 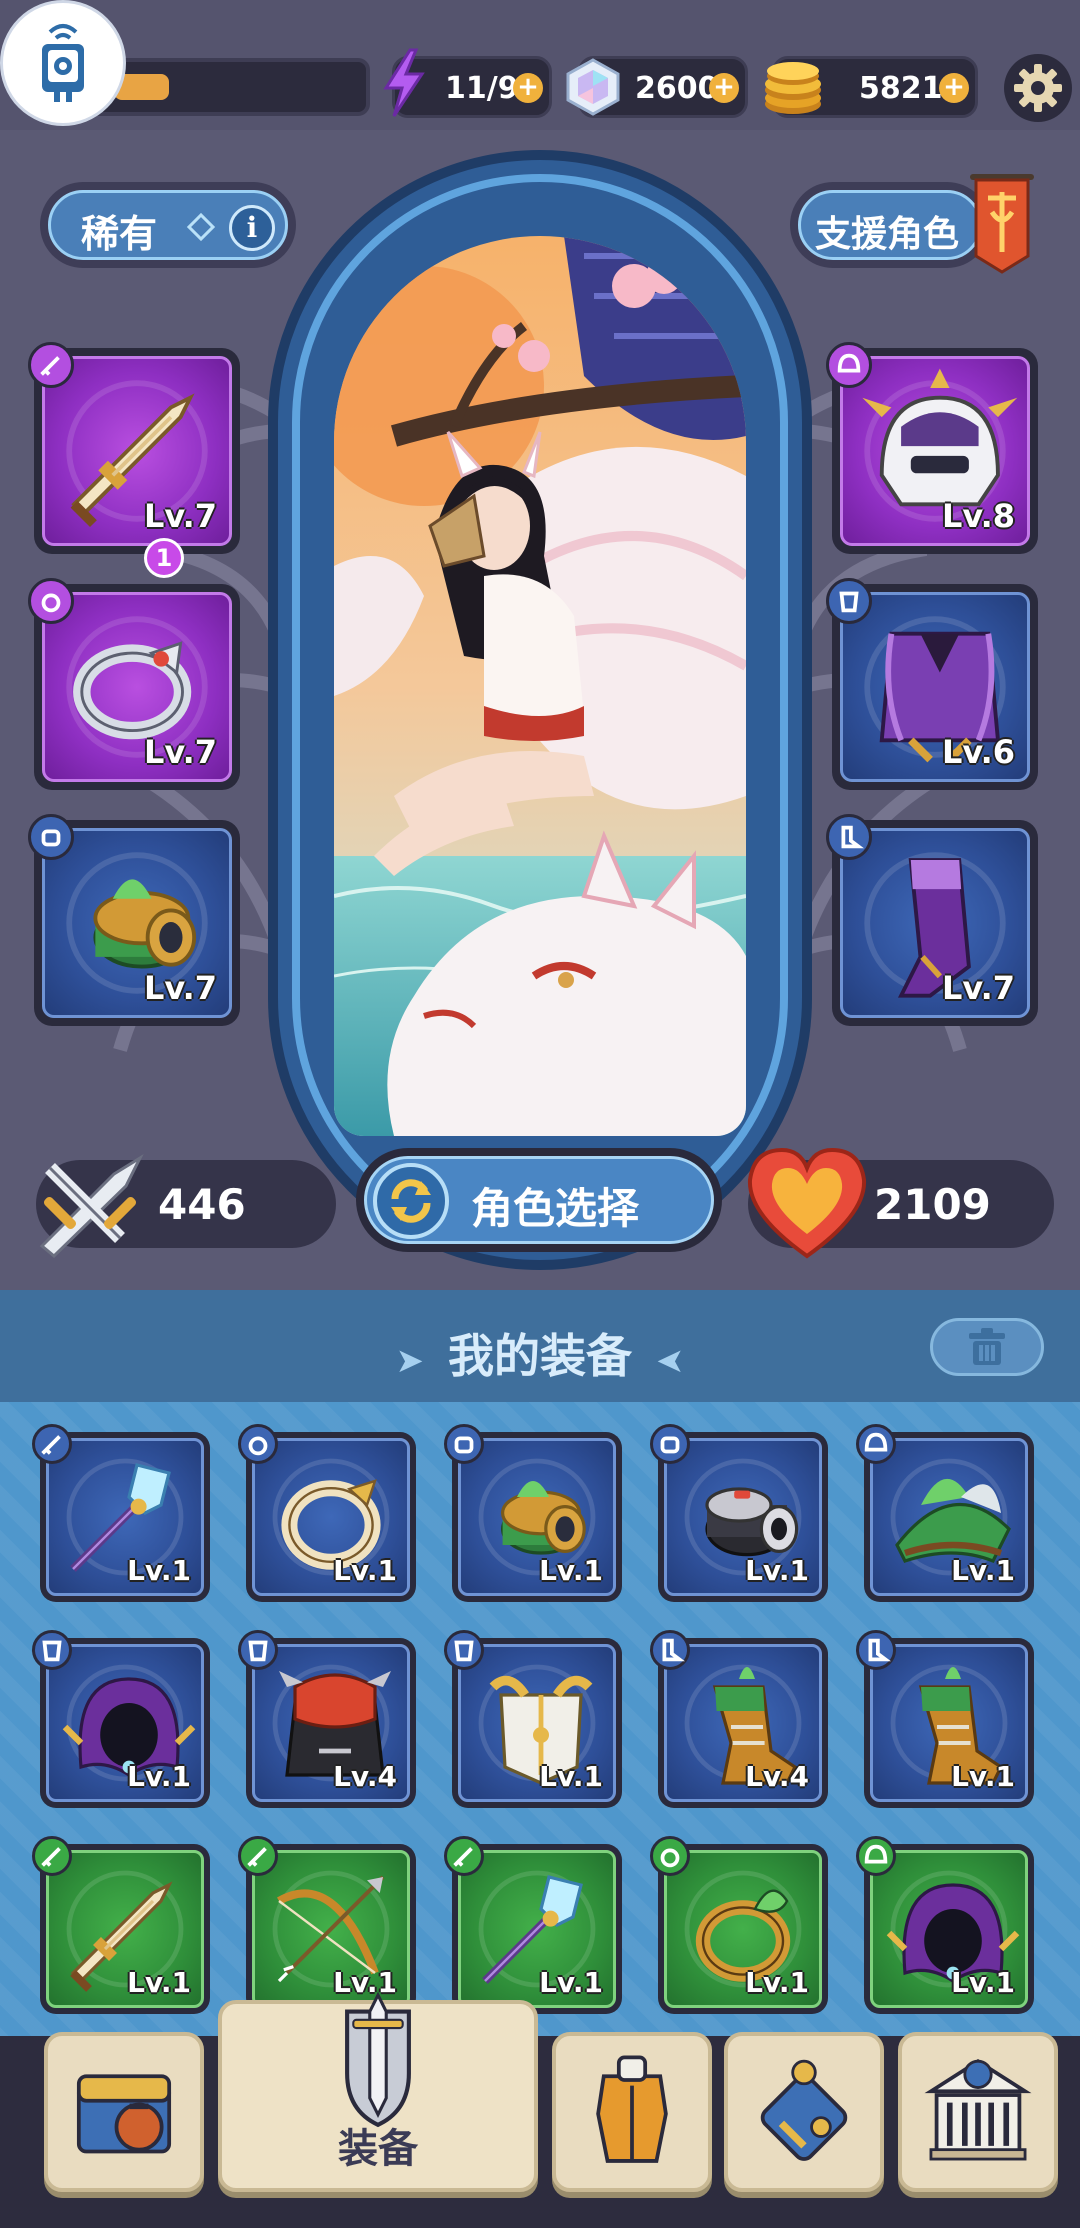 What do you see at coordinates (954, 88) in the screenshot?
I see `add-gold-button: +` at bounding box center [954, 88].